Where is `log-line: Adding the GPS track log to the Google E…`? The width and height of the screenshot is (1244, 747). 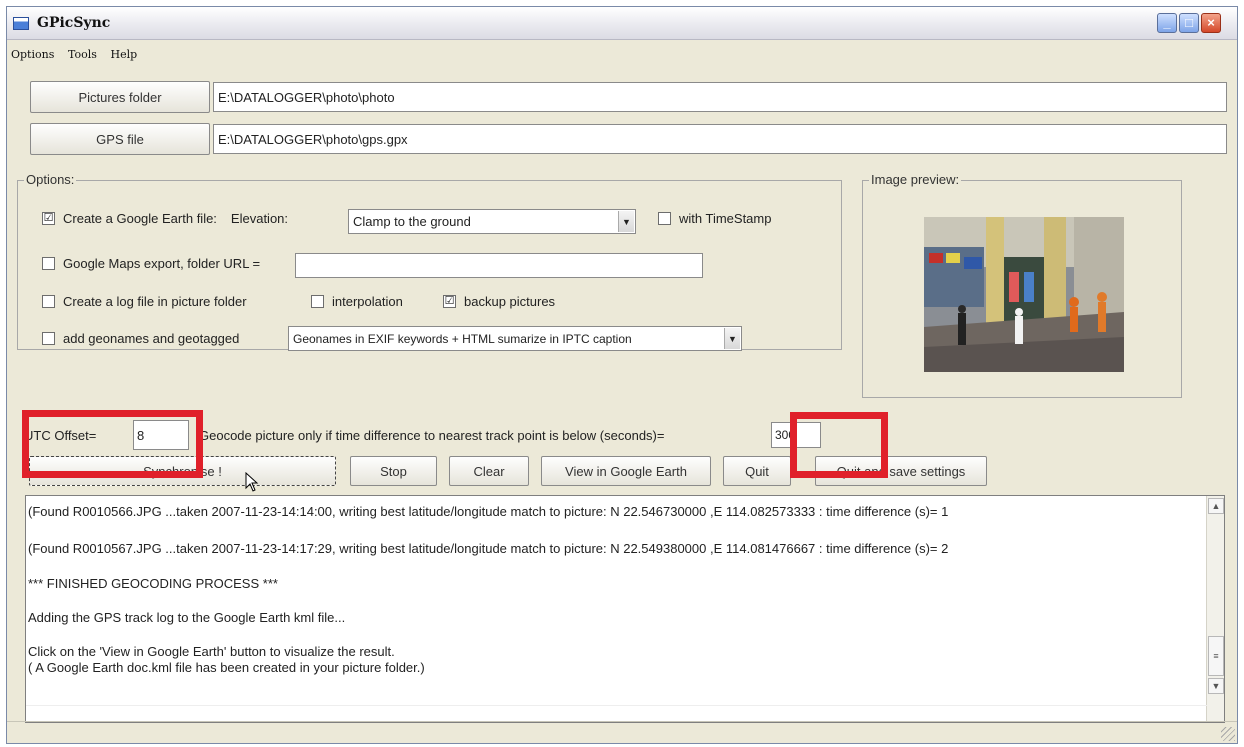 log-line: Adding the GPS track log to the Google E… is located at coordinates (187, 617).